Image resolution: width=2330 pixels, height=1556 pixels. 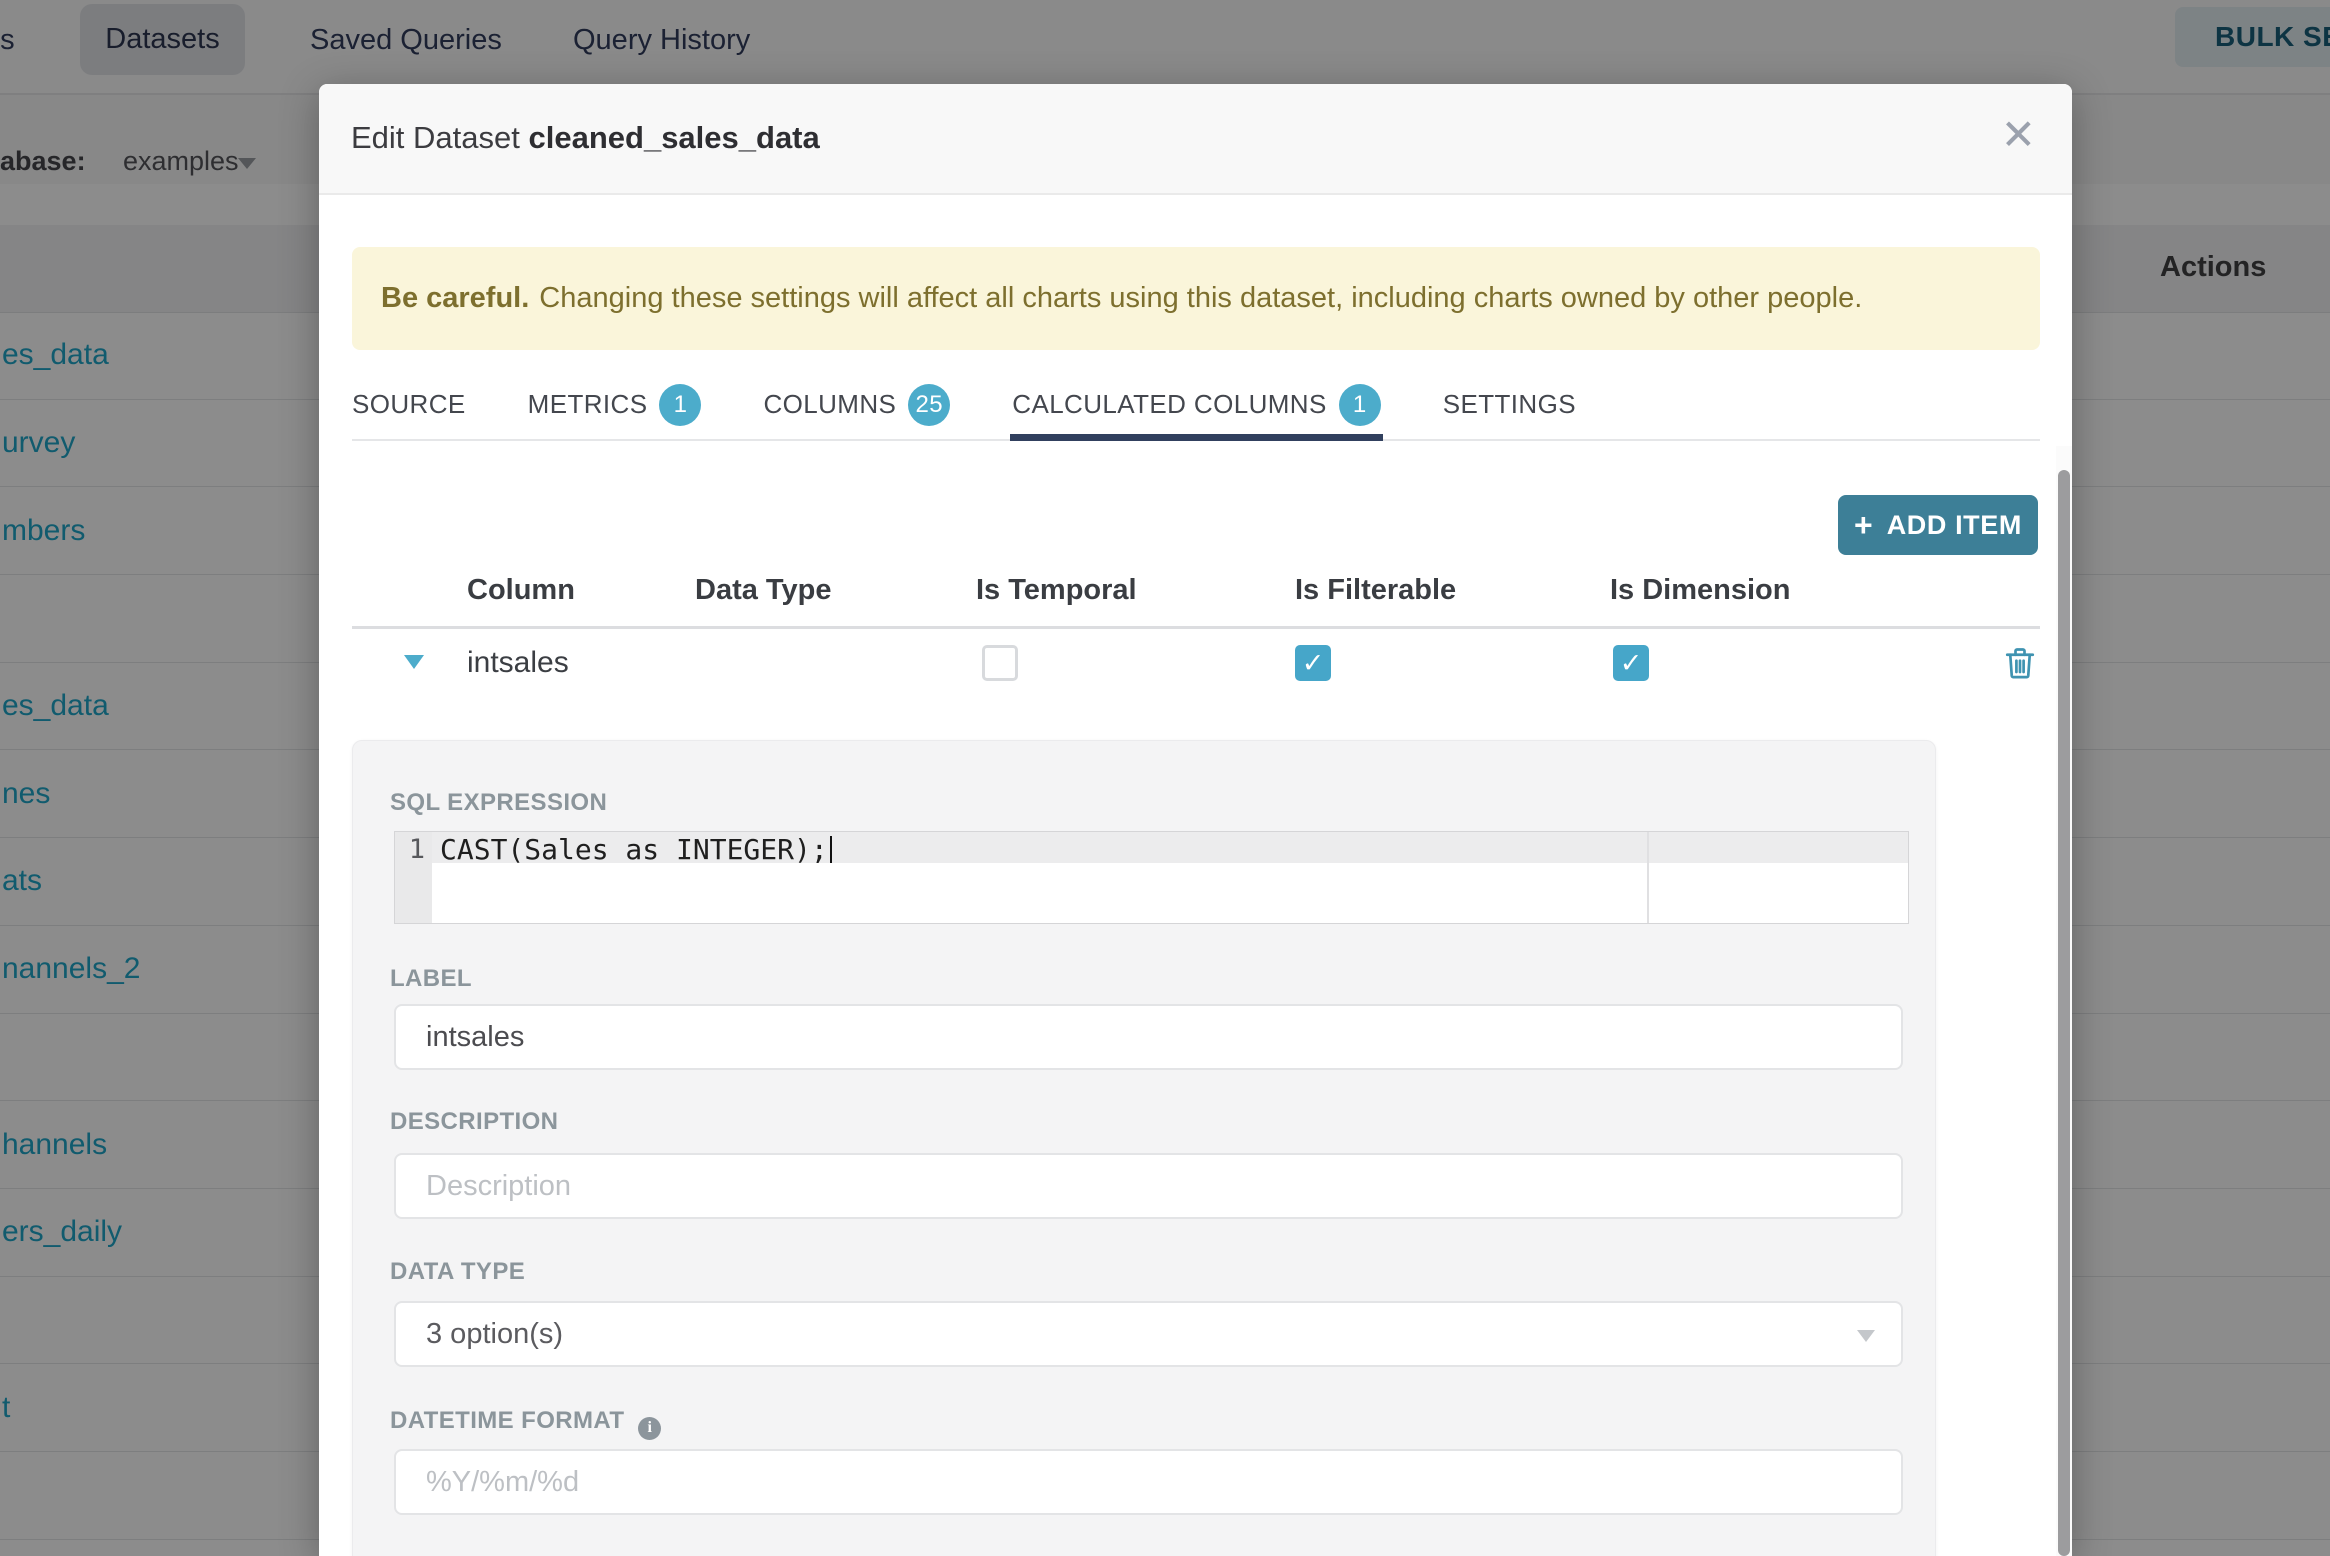 I want to click on tab-source: SOURCE, so click(x=409, y=404).